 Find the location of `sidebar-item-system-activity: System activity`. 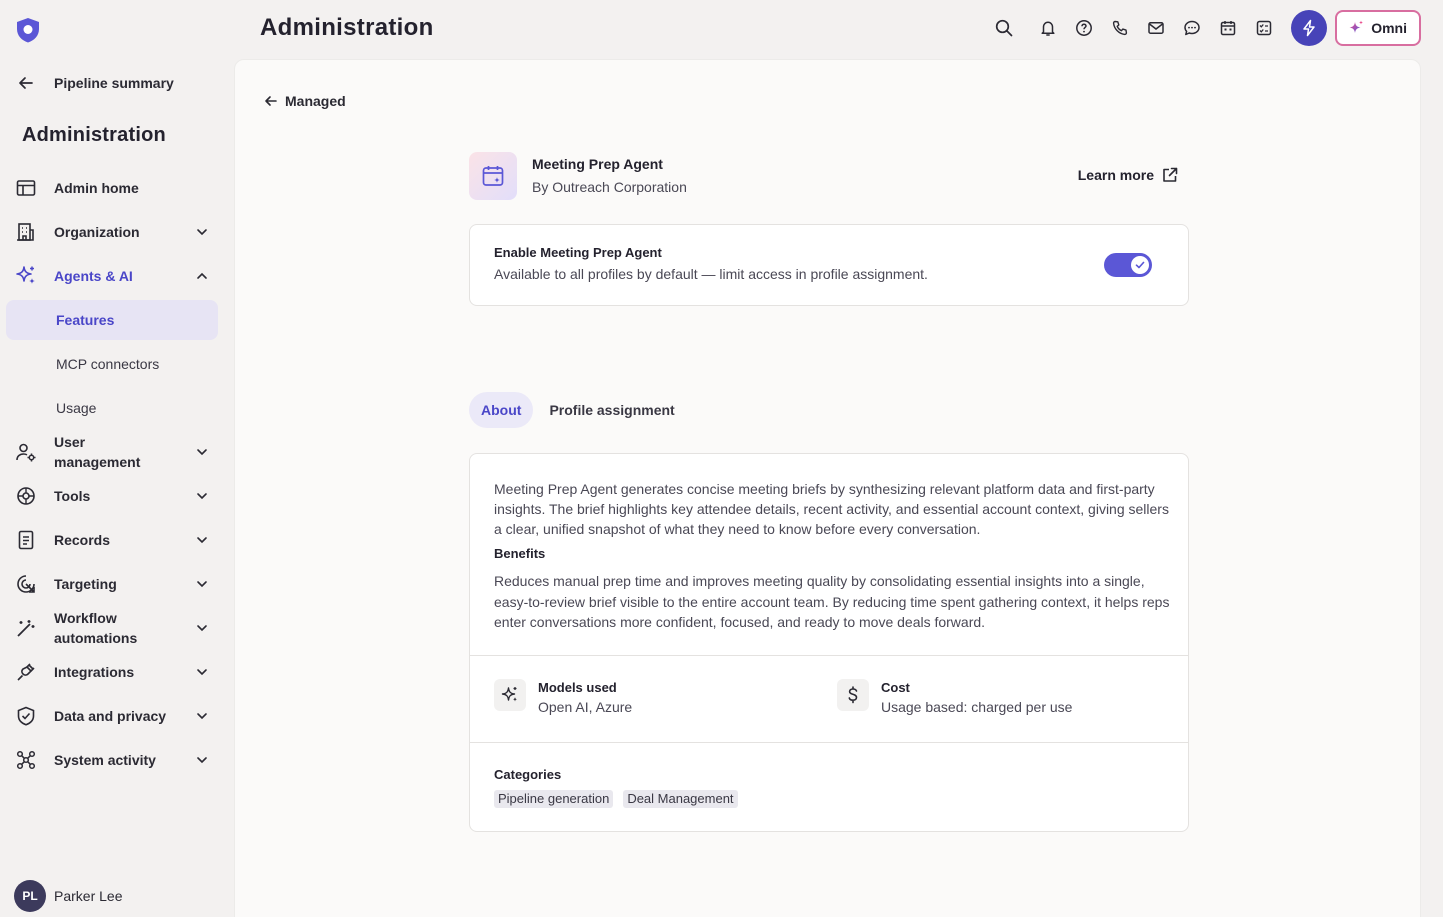

sidebar-item-system-activity: System activity is located at coordinates (117, 760).